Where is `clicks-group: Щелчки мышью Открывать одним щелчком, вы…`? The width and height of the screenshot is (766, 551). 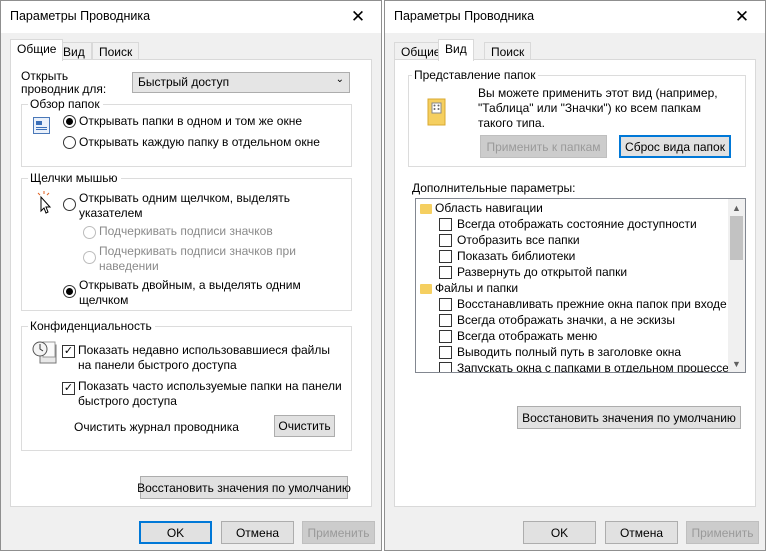
clicks-group: Щелчки мышью Открывать одним щелчком, вы… is located at coordinates (186, 241).